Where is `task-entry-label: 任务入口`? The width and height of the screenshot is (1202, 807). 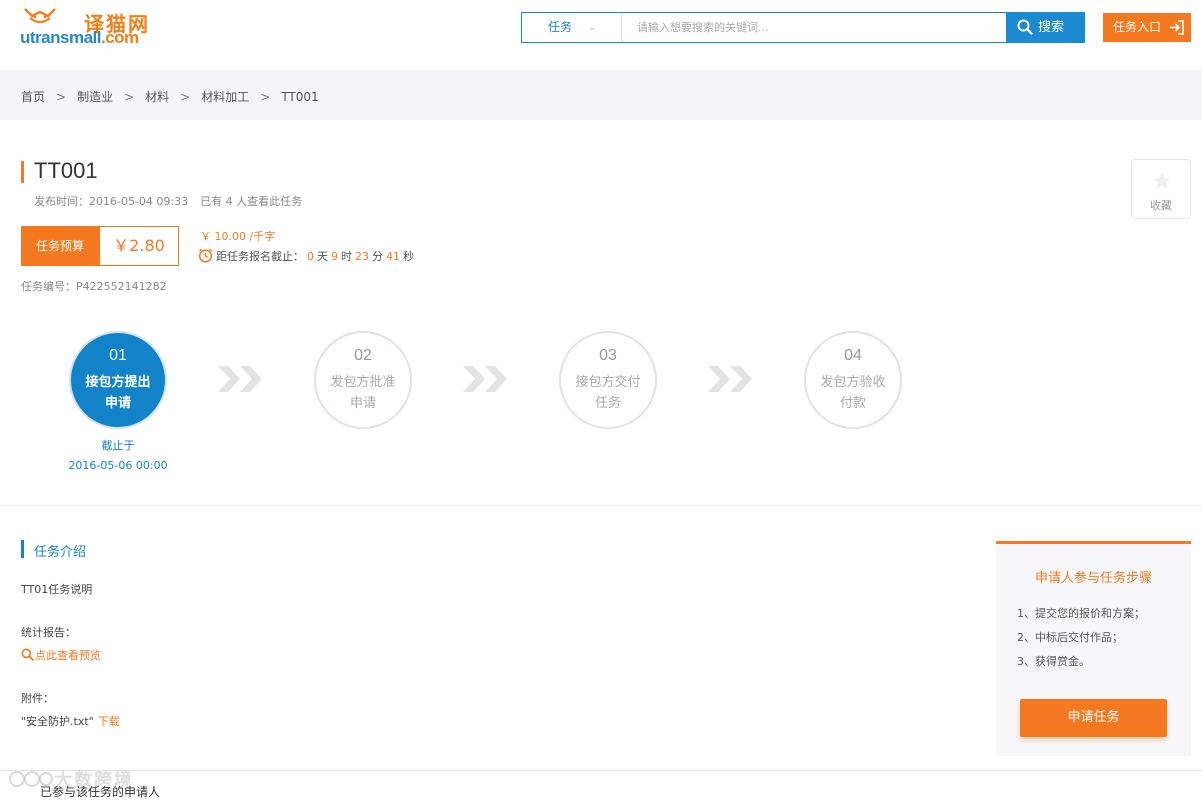
task-entry-label: 任务入口 is located at coordinates (1137, 27).